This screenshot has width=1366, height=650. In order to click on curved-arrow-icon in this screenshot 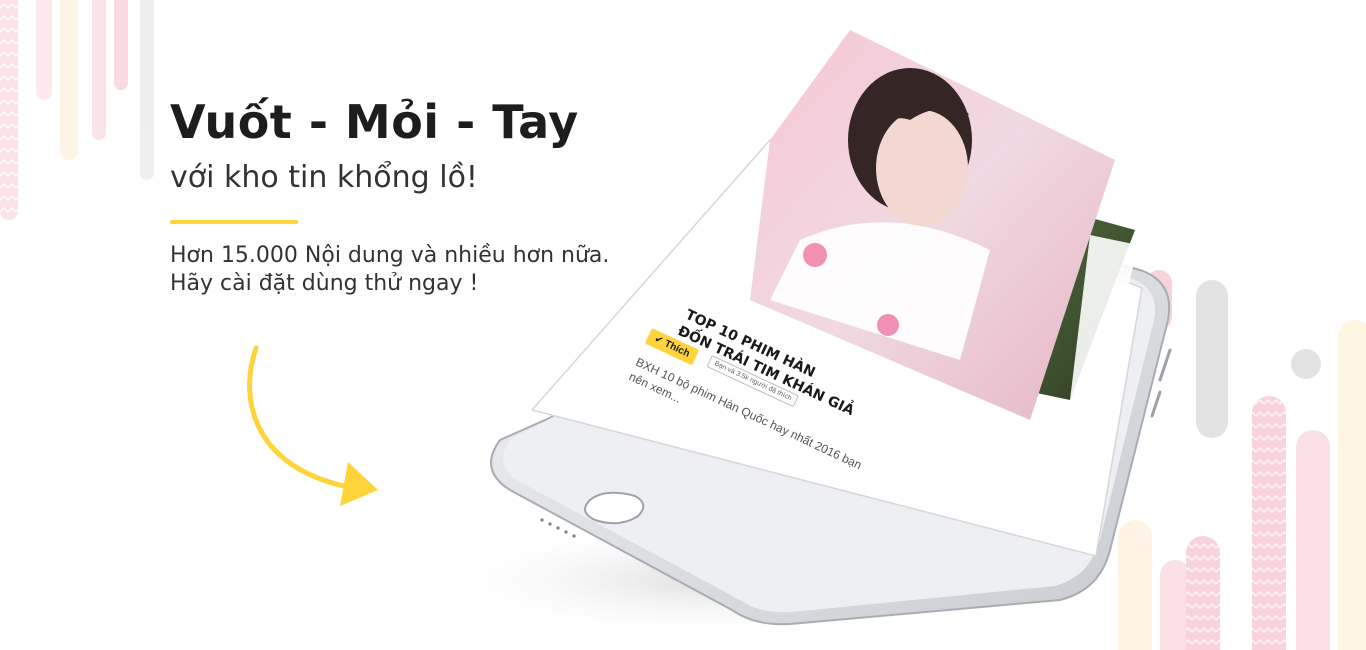, I will do `click(312, 425)`.